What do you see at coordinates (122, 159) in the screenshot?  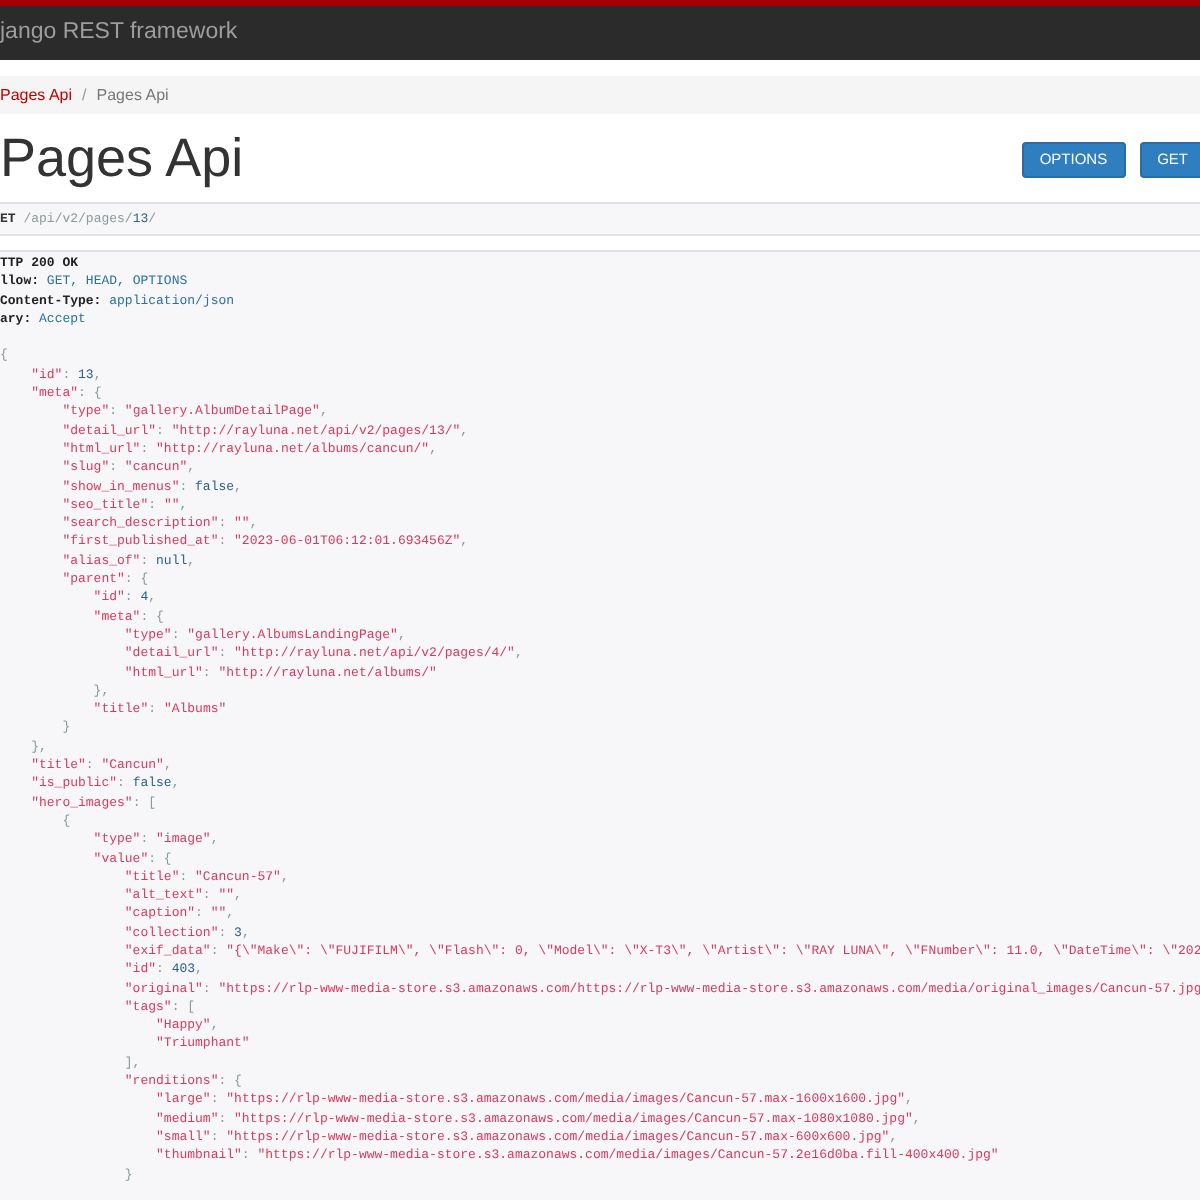 I see `page-title: Pages Api` at bounding box center [122, 159].